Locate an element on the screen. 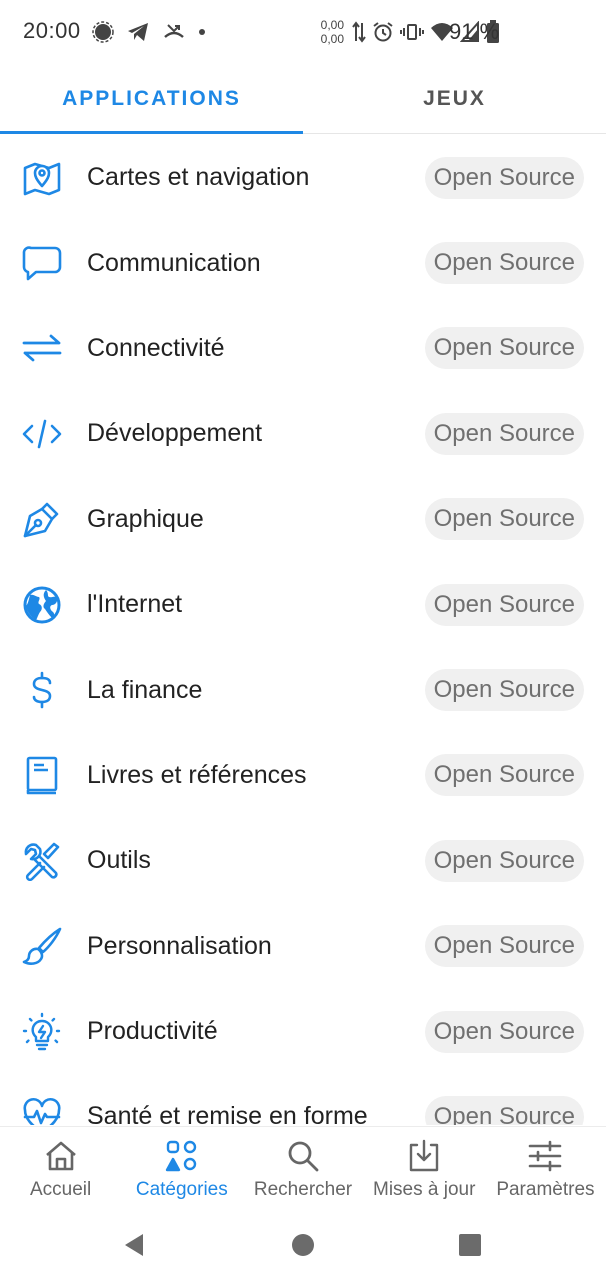  status-time: 20:00 is located at coordinates (52, 30).